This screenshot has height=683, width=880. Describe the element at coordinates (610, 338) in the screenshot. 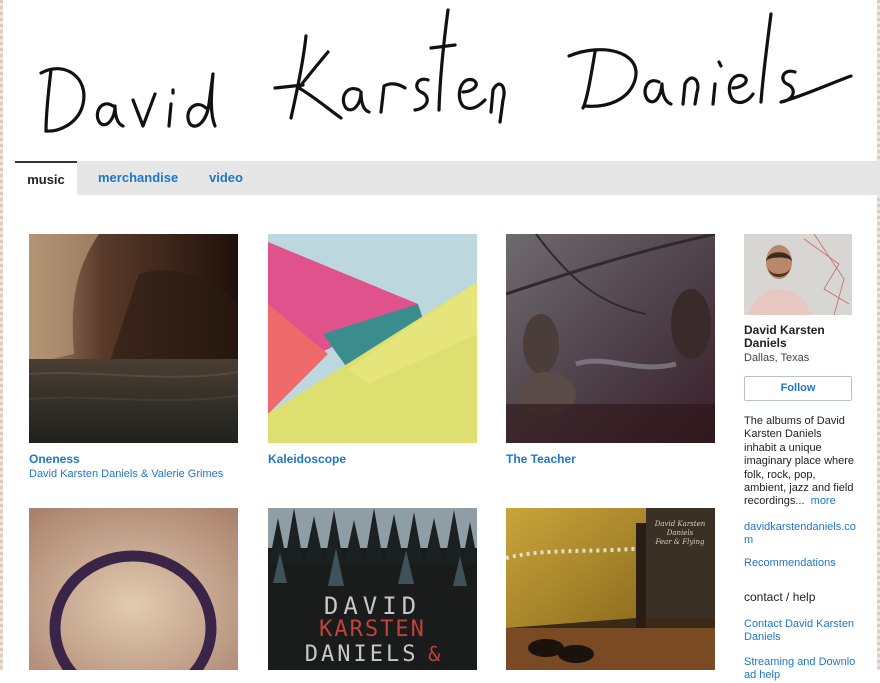

I see `album-art-the-teacher` at that location.